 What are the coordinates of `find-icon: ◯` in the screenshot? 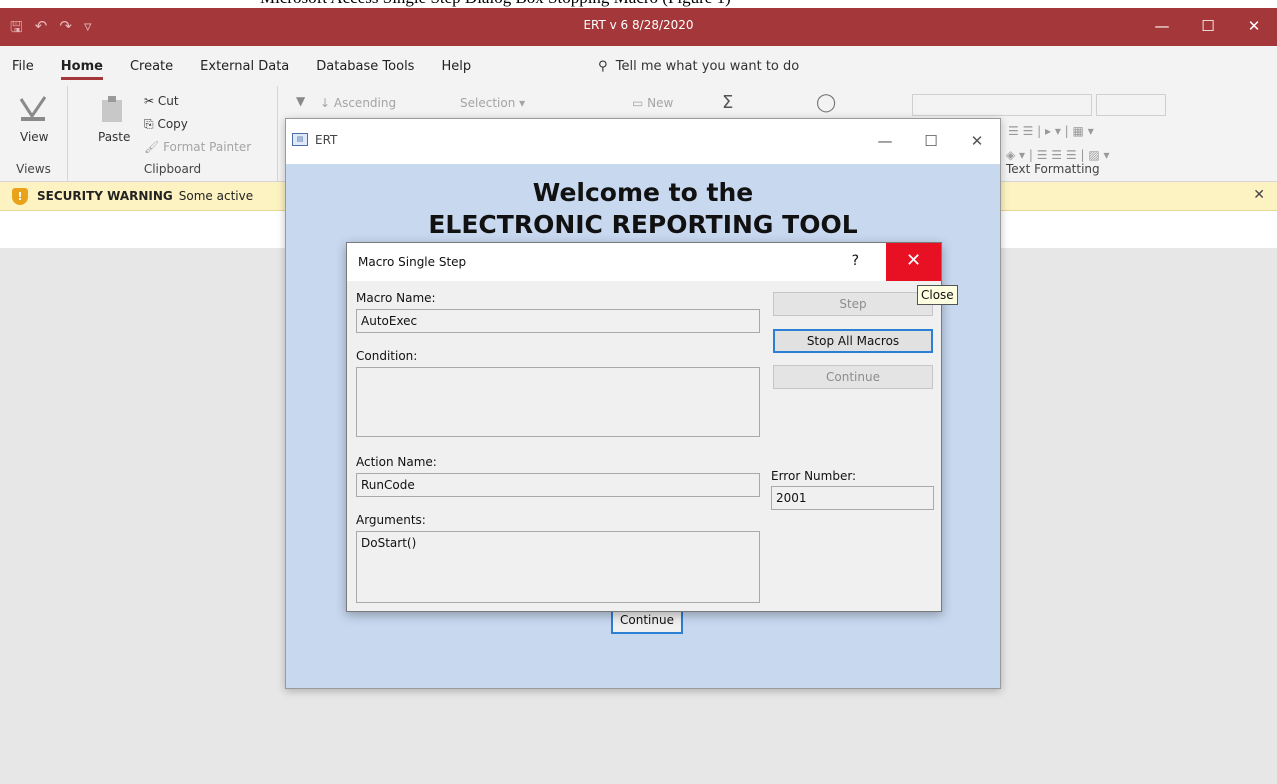 It's located at (826, 102).